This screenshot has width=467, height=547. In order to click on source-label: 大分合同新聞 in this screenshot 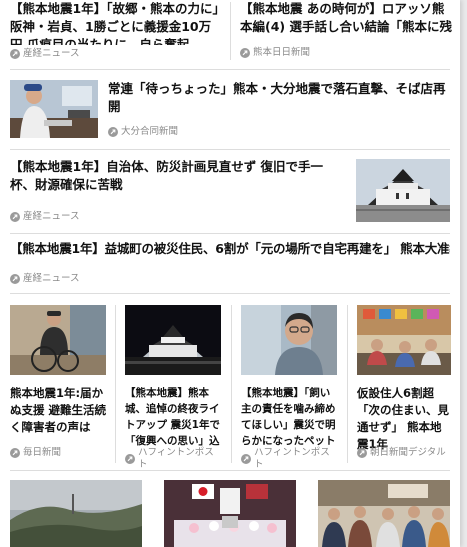, I will do `click(150, 131)`.